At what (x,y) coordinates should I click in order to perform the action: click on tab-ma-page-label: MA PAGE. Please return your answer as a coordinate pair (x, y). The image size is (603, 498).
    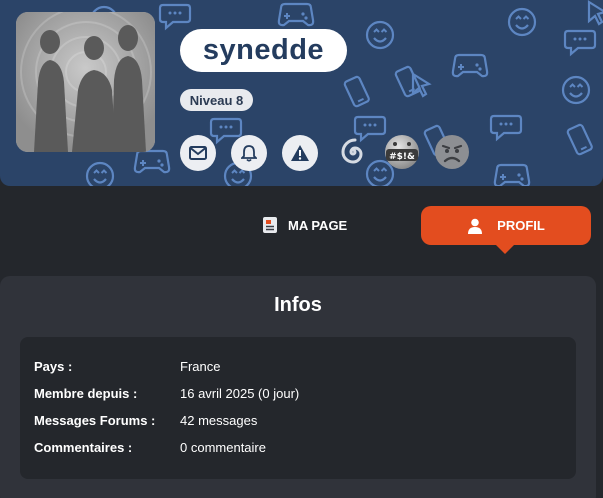
    Looking at the image, I should click on (318, 225).